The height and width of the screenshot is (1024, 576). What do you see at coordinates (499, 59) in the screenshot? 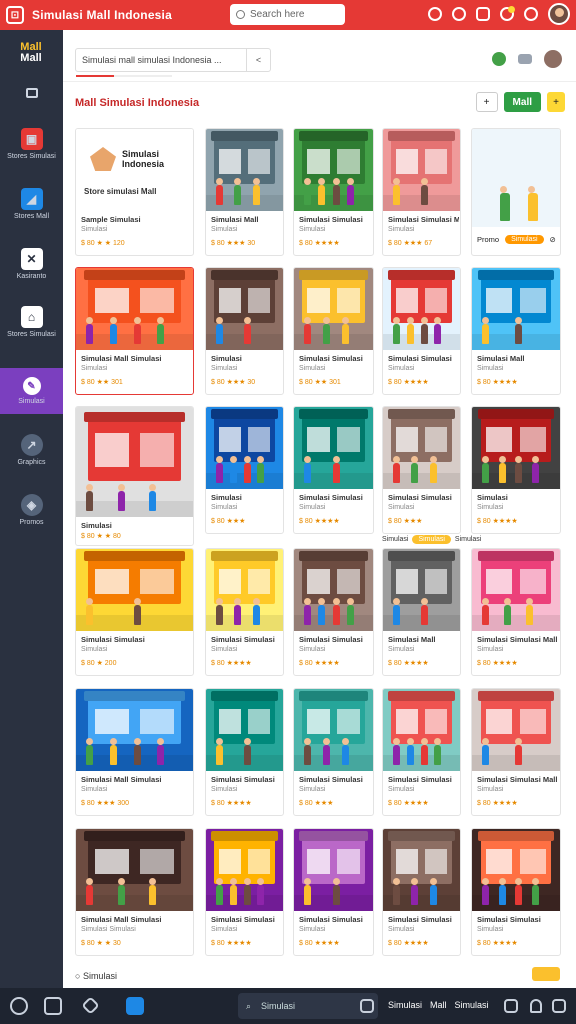
I see `status-online-icon` at bounding box center [499, 59].